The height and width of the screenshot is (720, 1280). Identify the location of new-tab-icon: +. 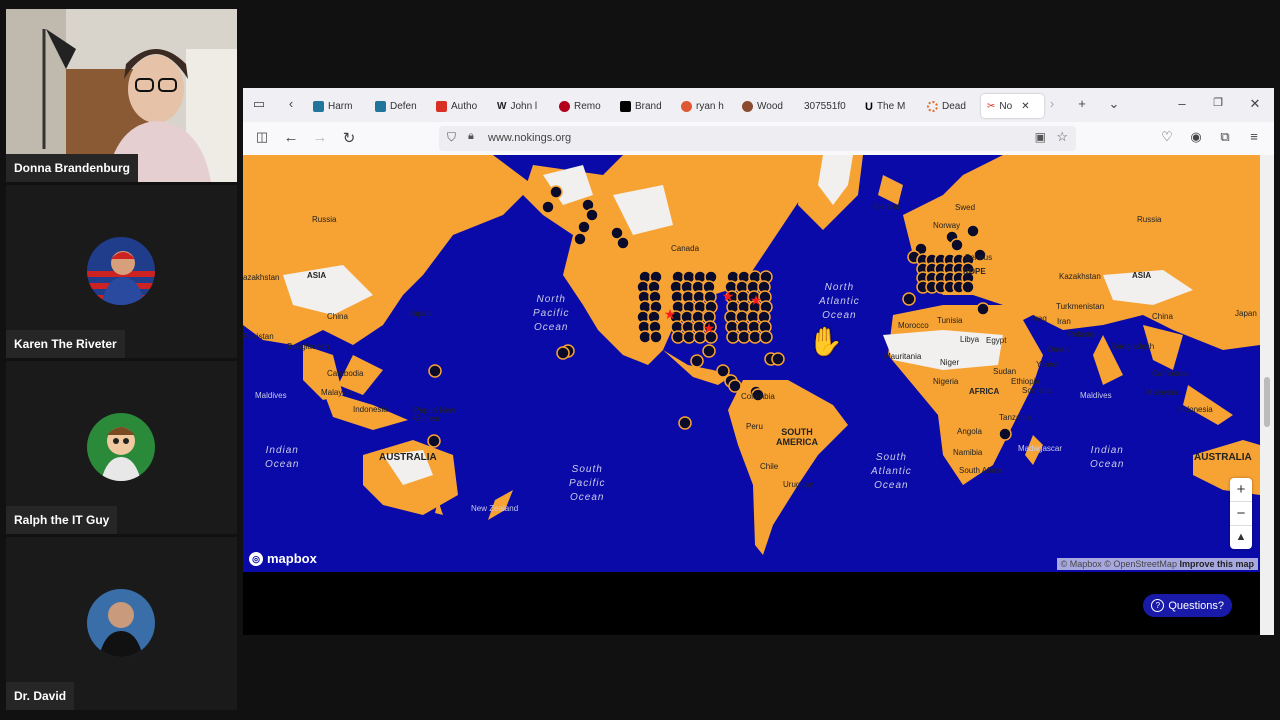
(1082, 103).